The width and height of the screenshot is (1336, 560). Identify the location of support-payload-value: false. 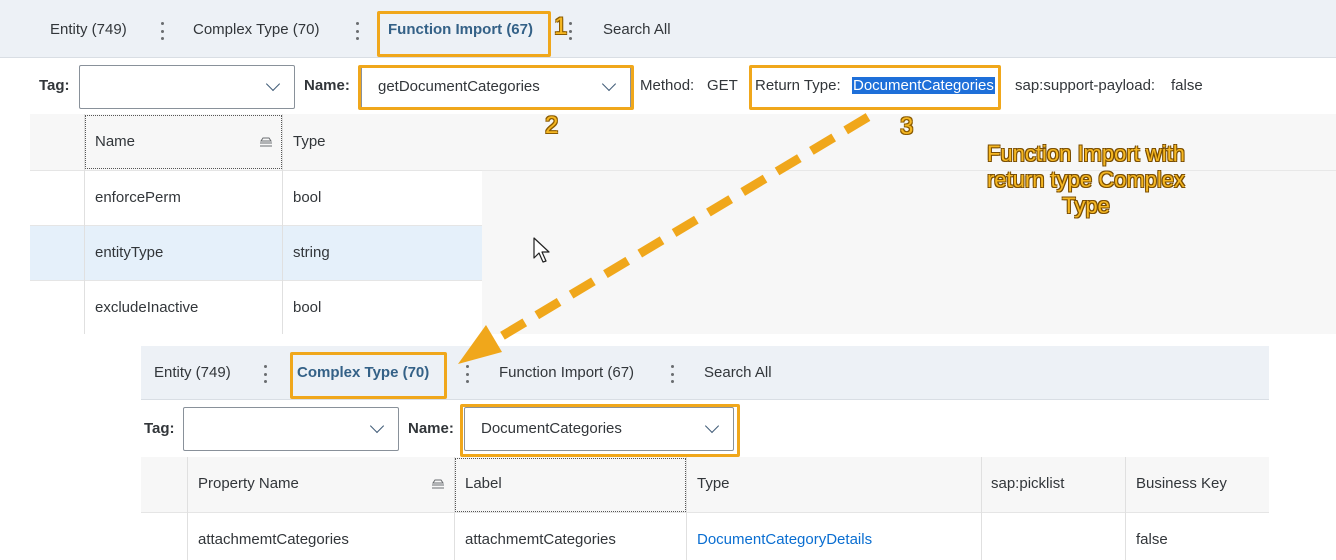
(1187, 85).